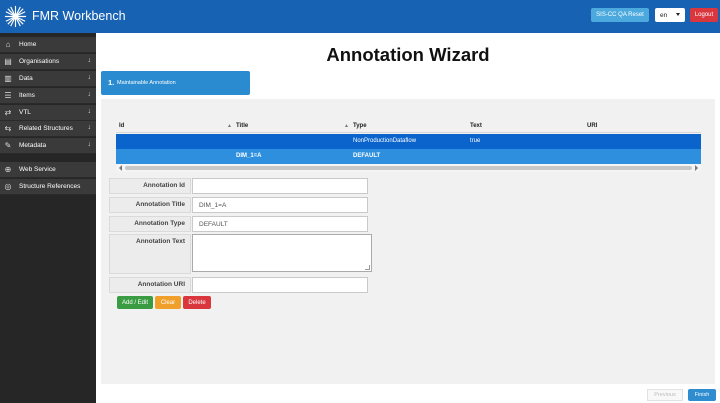  I want to click on exchange-icon: ⇆, so click(8, 128).